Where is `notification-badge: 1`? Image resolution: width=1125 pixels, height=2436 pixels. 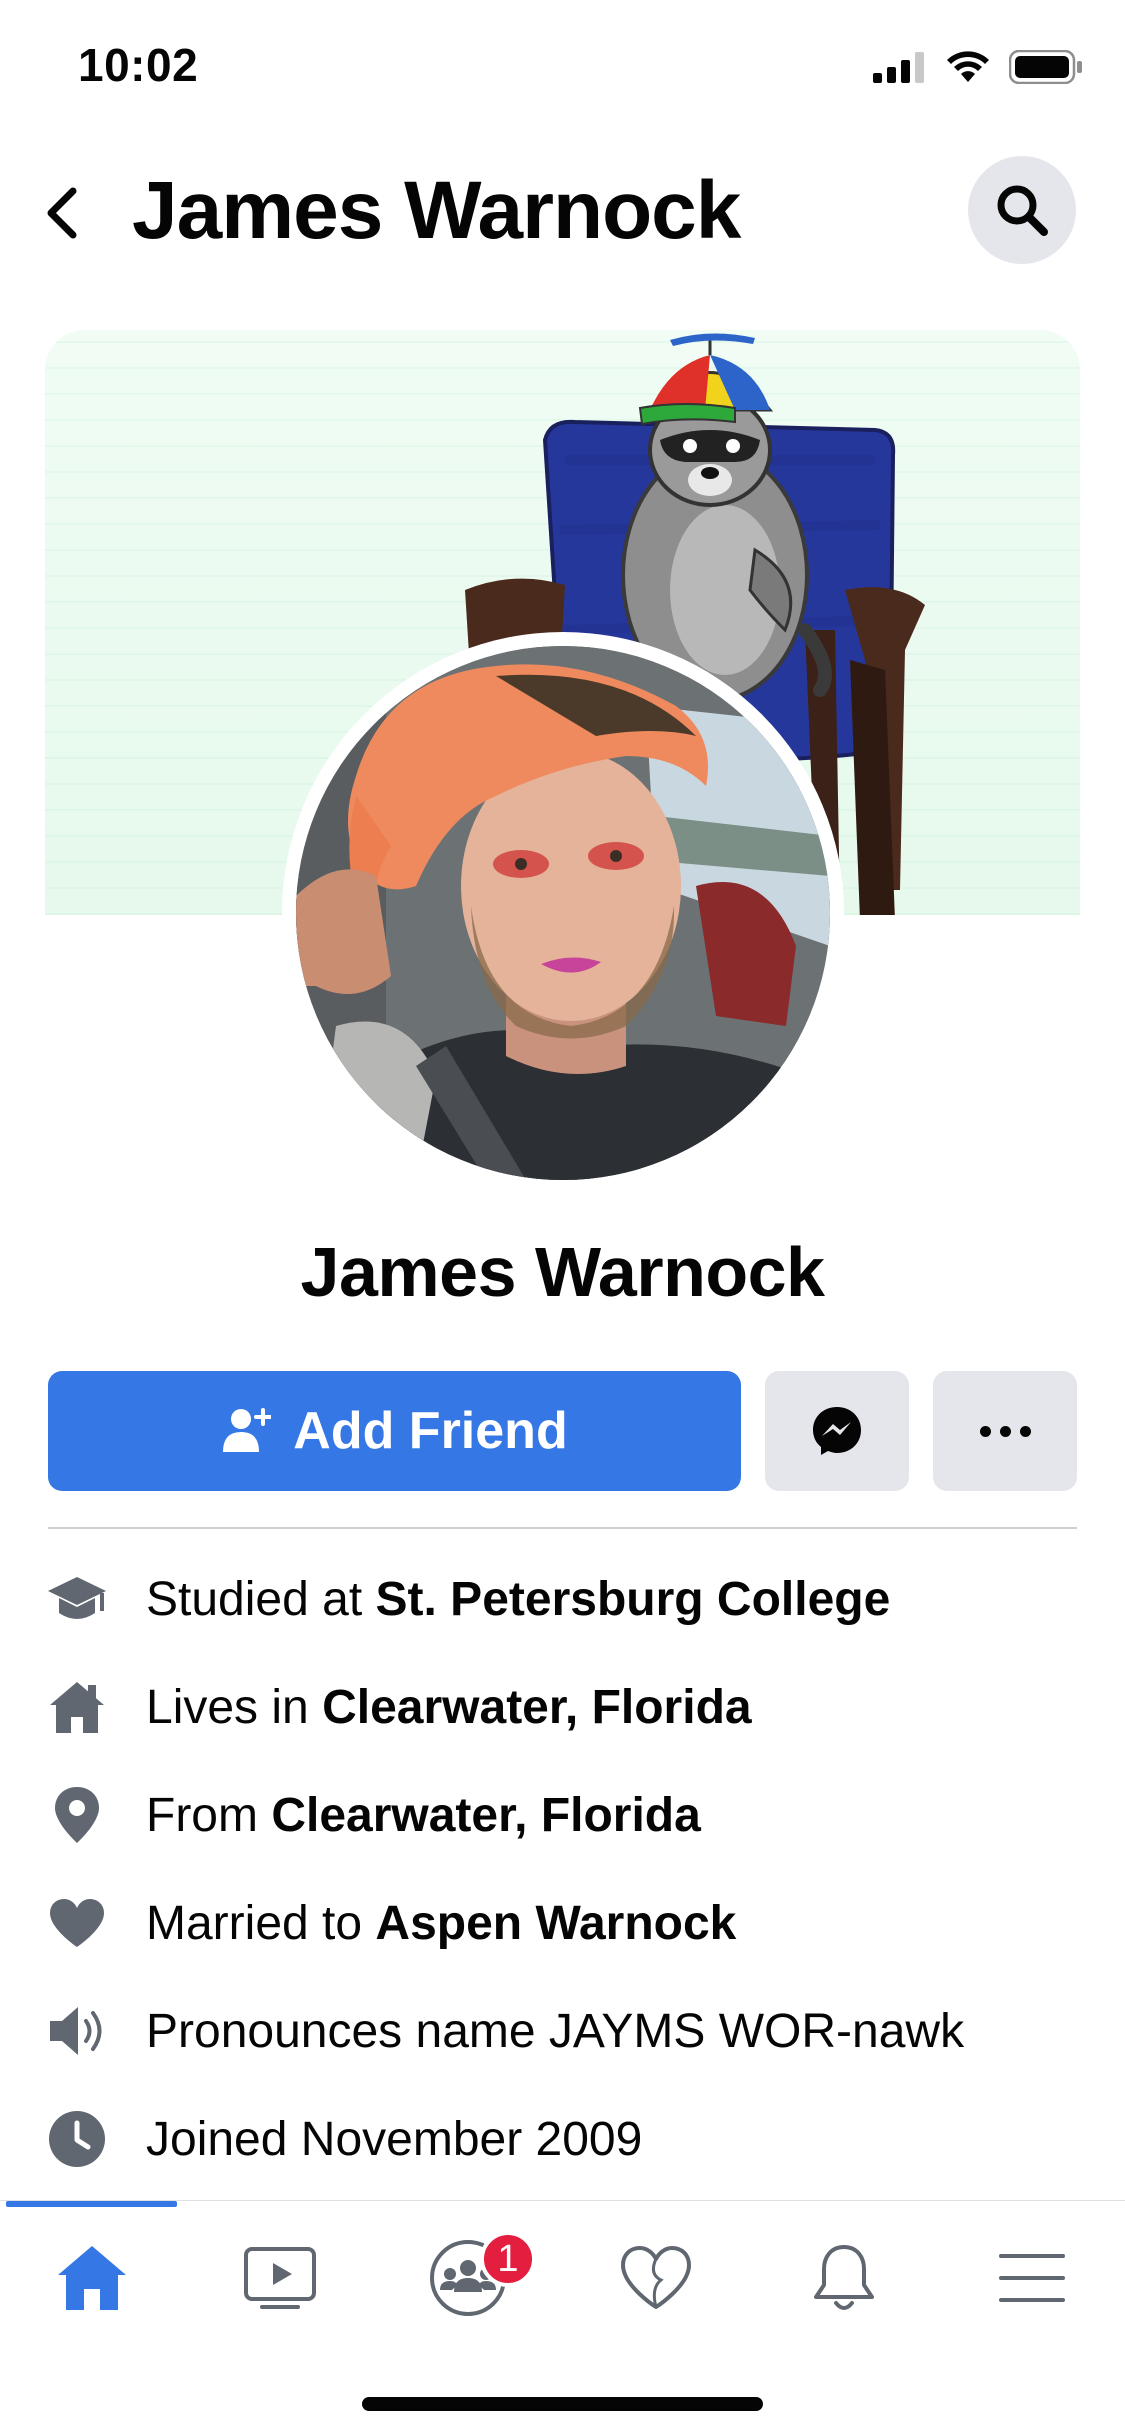 notification-badge: 1 is located at coordinates (508, 2259).